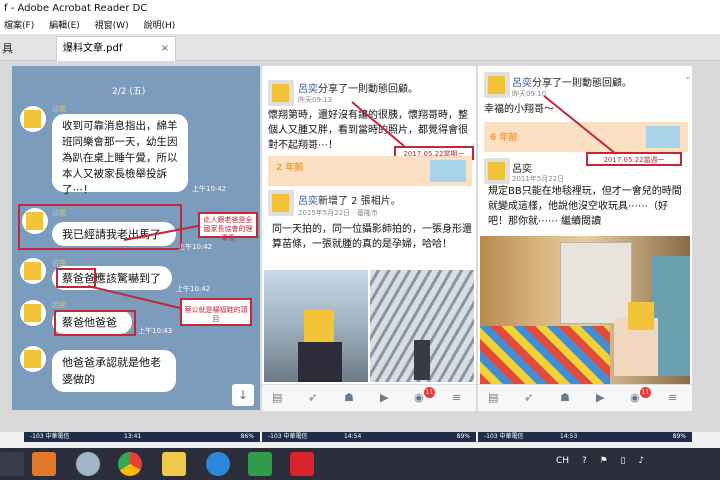 This screenshot has width=720, height=480. I want to click on file-explorer-icon, so click(174, 464).